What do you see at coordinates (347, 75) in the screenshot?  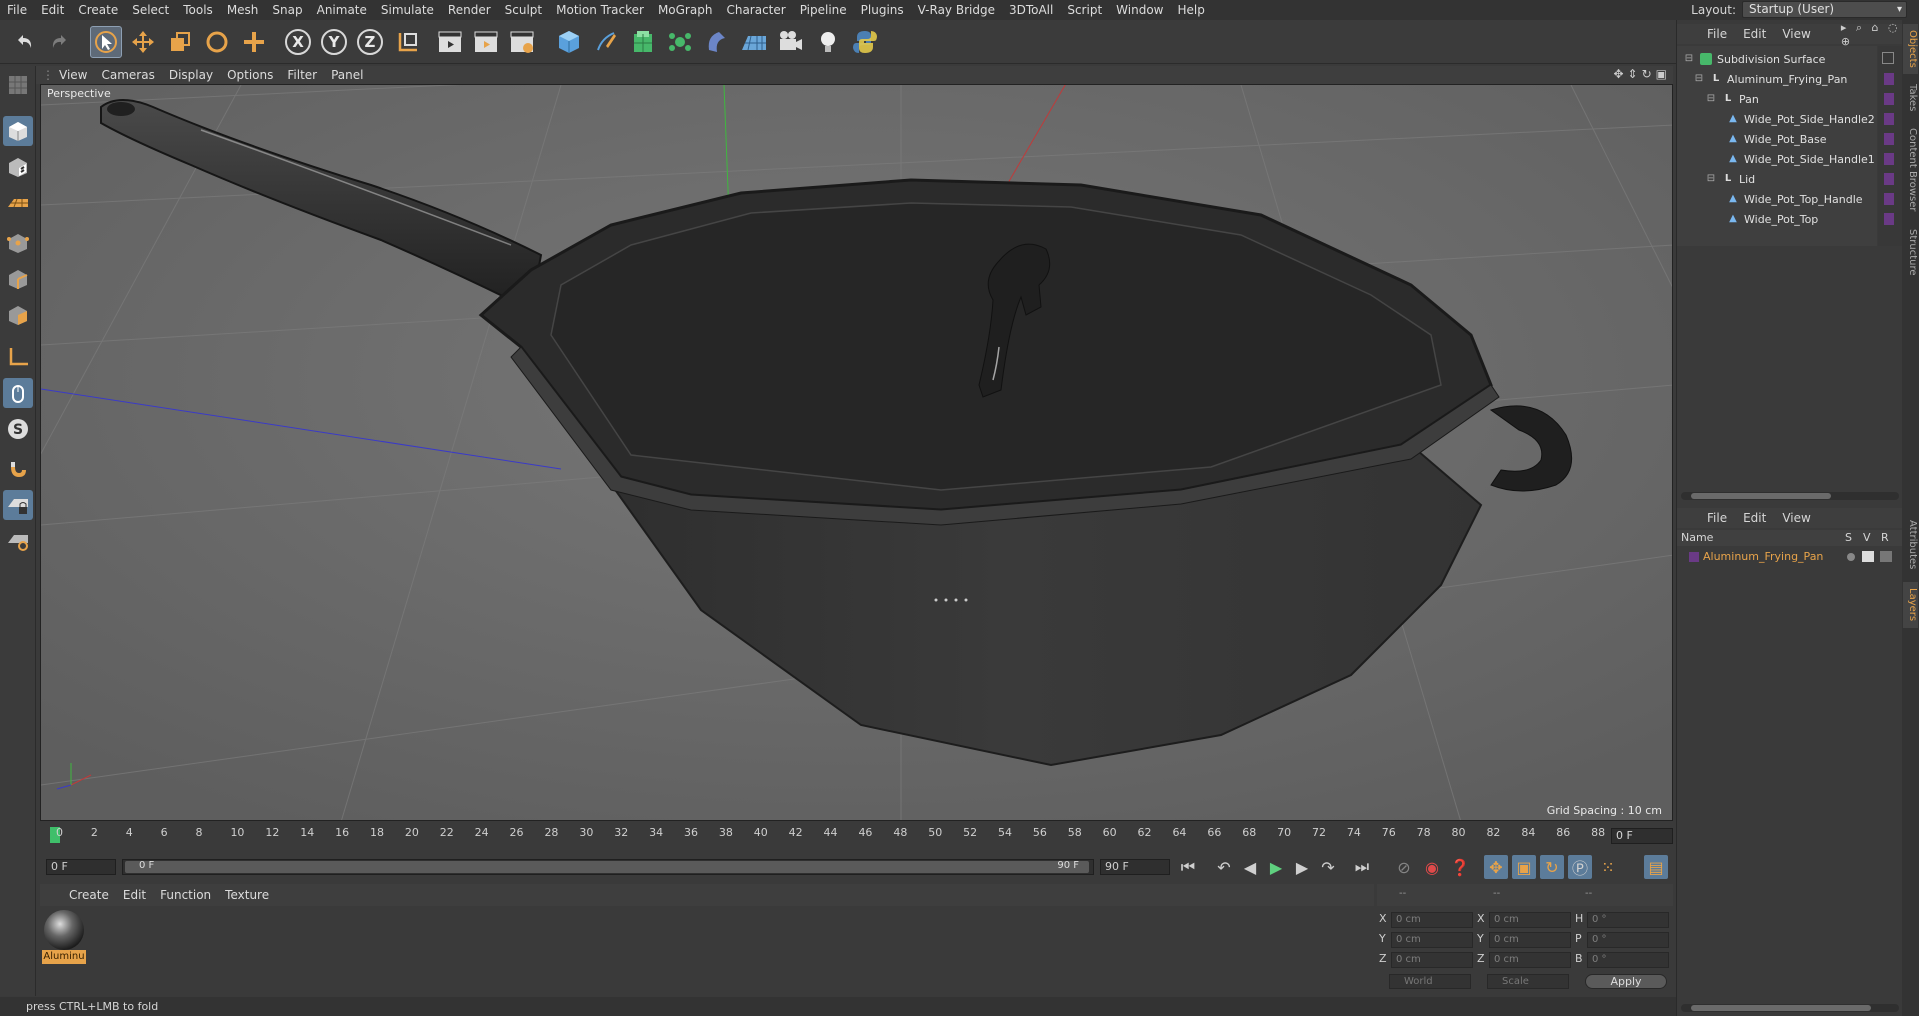 I see `viewport-menu-panel: Panel` at bounding box center [347, 75].